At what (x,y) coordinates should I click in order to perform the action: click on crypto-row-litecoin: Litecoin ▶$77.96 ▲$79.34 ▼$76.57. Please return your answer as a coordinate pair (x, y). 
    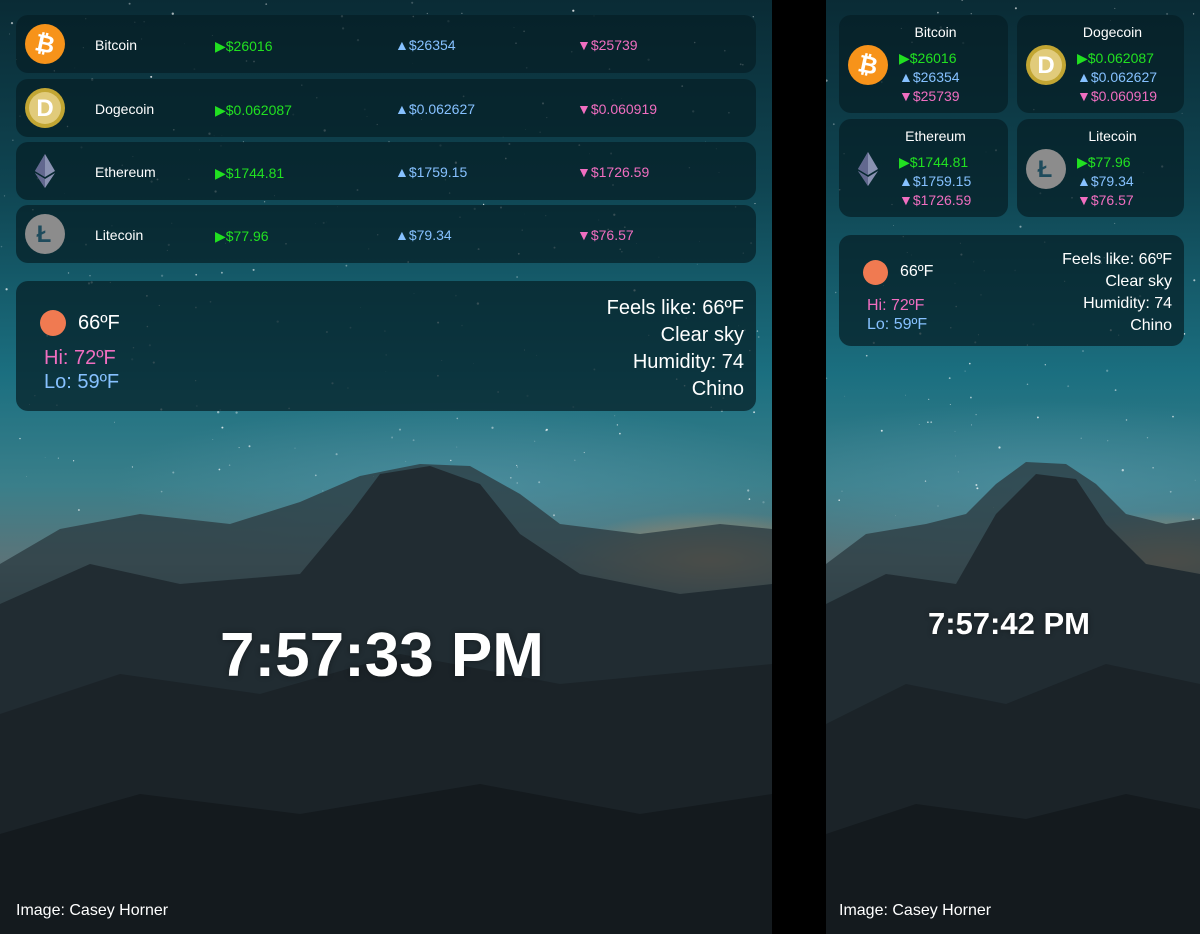
    Looking at the image, I should click on (386, 234).